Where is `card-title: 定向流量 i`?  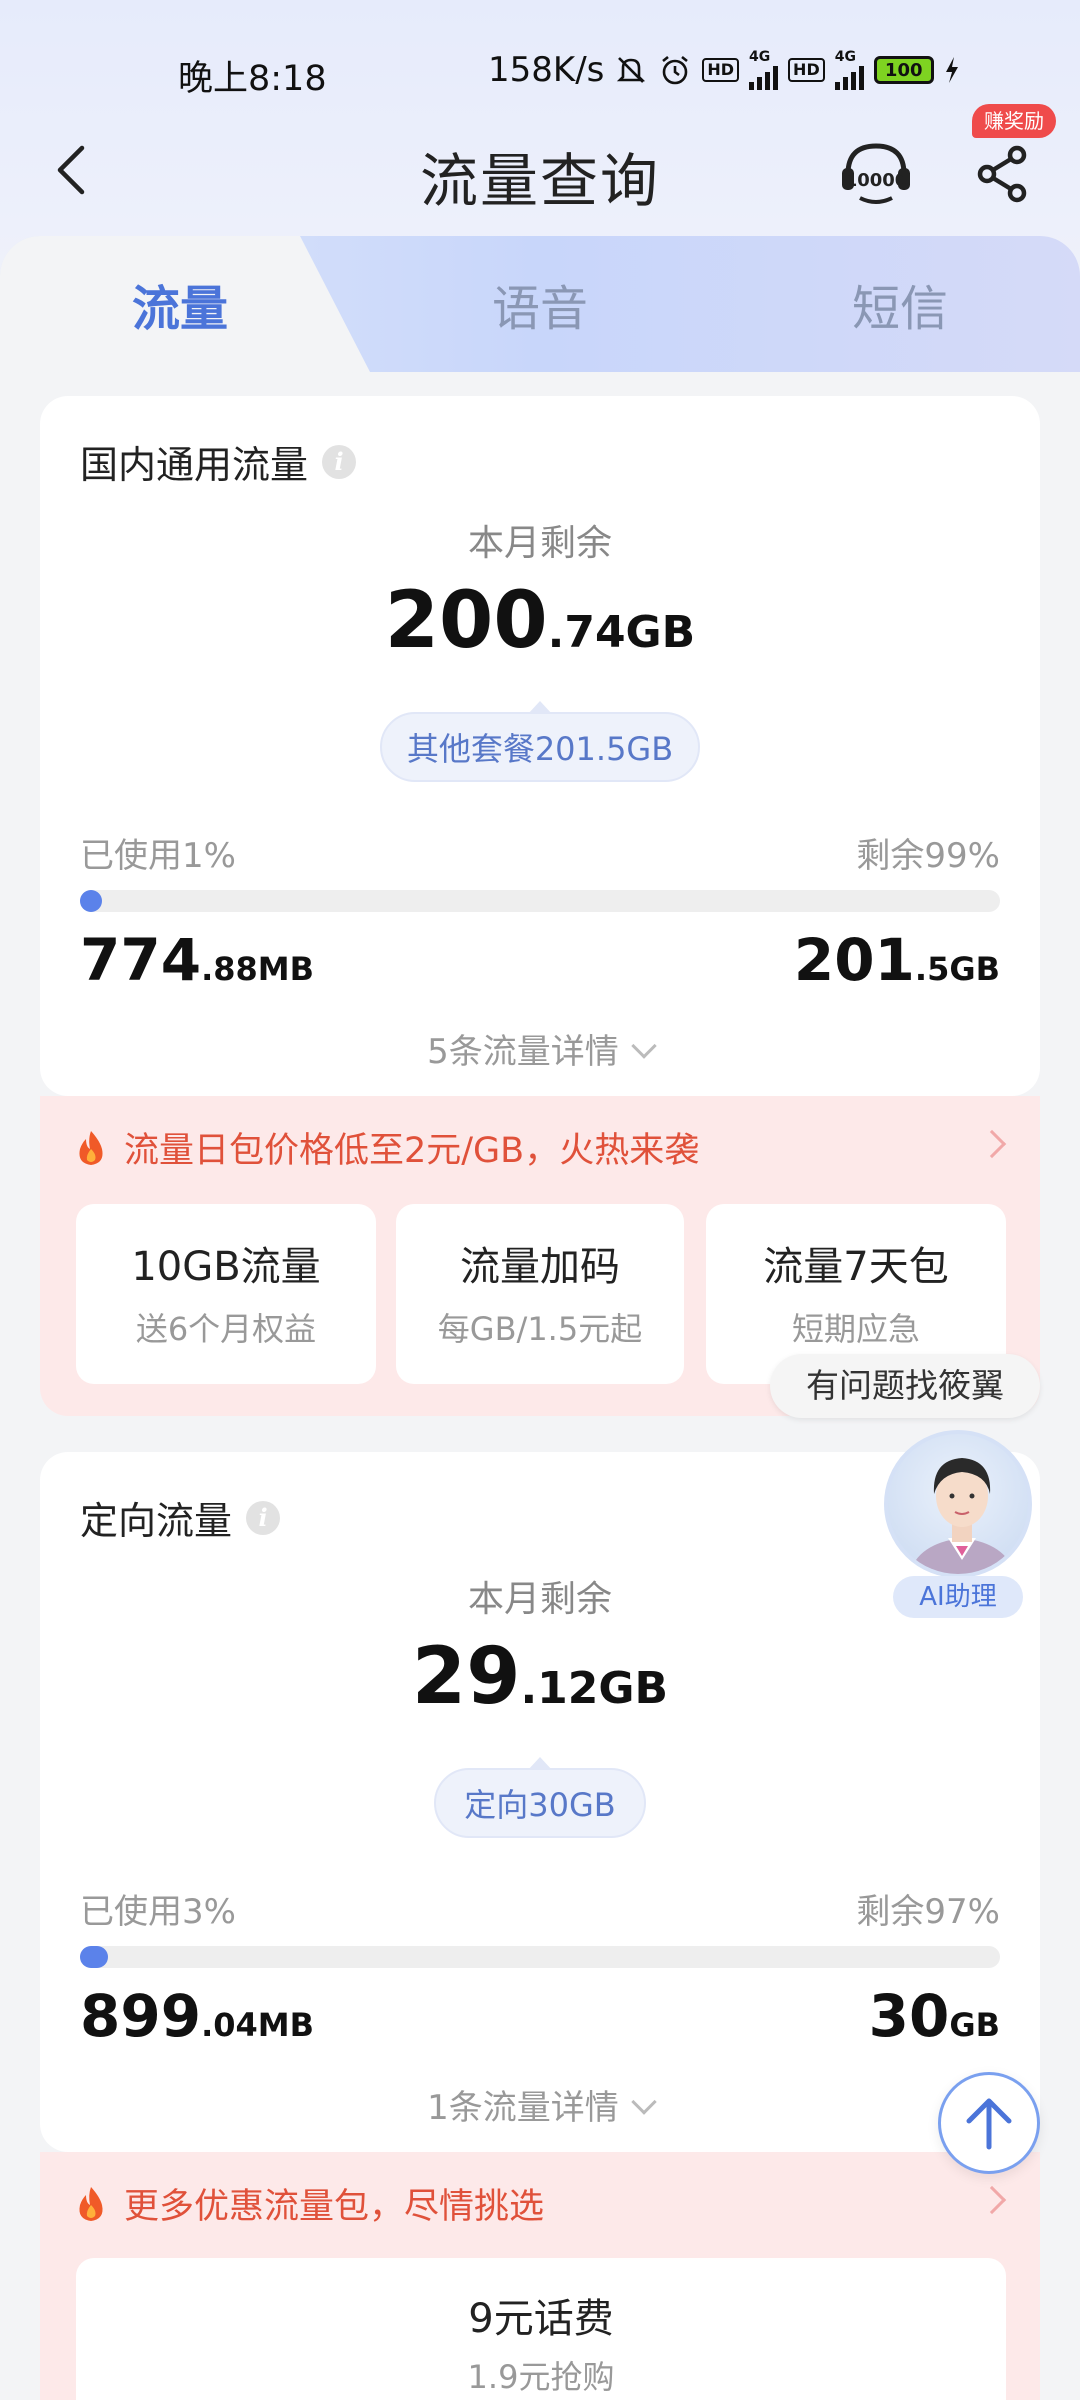 card-title: 定向流量 i is located at coordinates (180, 1517).